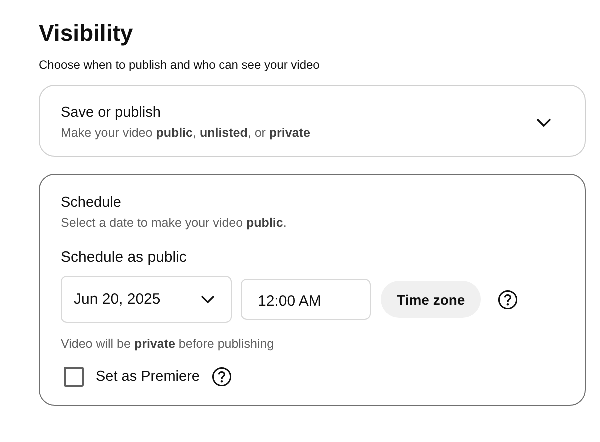  What do you see at coordinates (180, 65) in the screenshot?
I see `page-subtitle: Choose when to publish and who can see your video` at bounding box center [180, 65].